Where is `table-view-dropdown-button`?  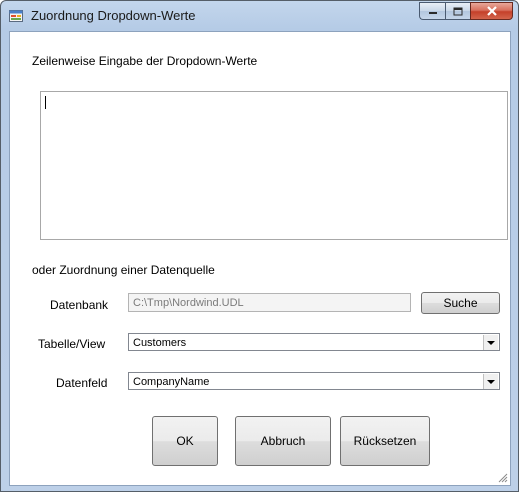
table-view-dropdown-button is located at coordinates (490, 342).